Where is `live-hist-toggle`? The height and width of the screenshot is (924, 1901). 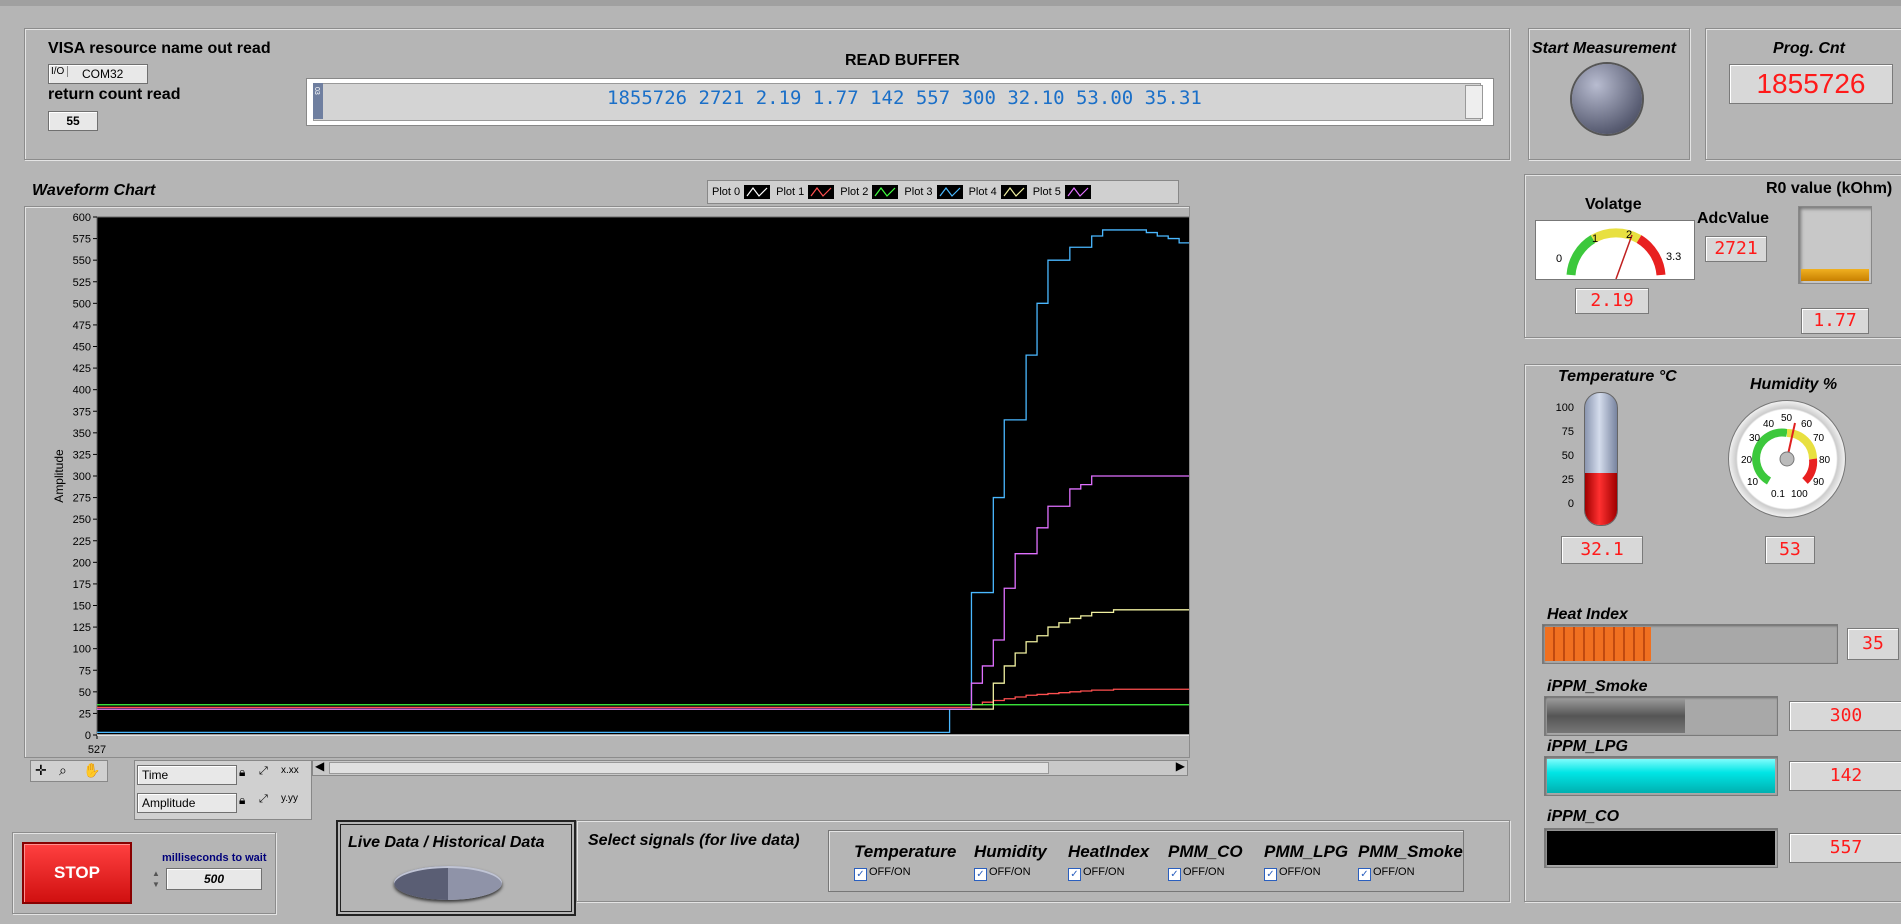
live-hist-toggle is located at coordinates (448, 883).